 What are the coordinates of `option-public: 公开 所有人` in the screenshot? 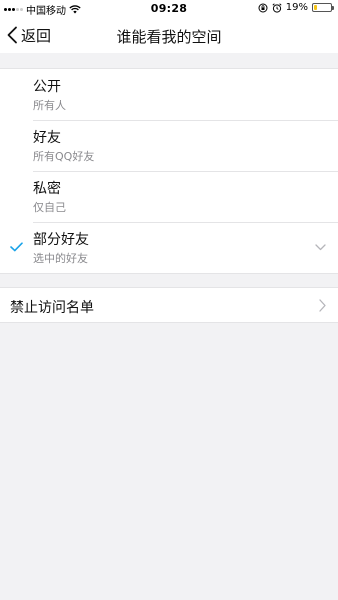 It's located at (169, 94).